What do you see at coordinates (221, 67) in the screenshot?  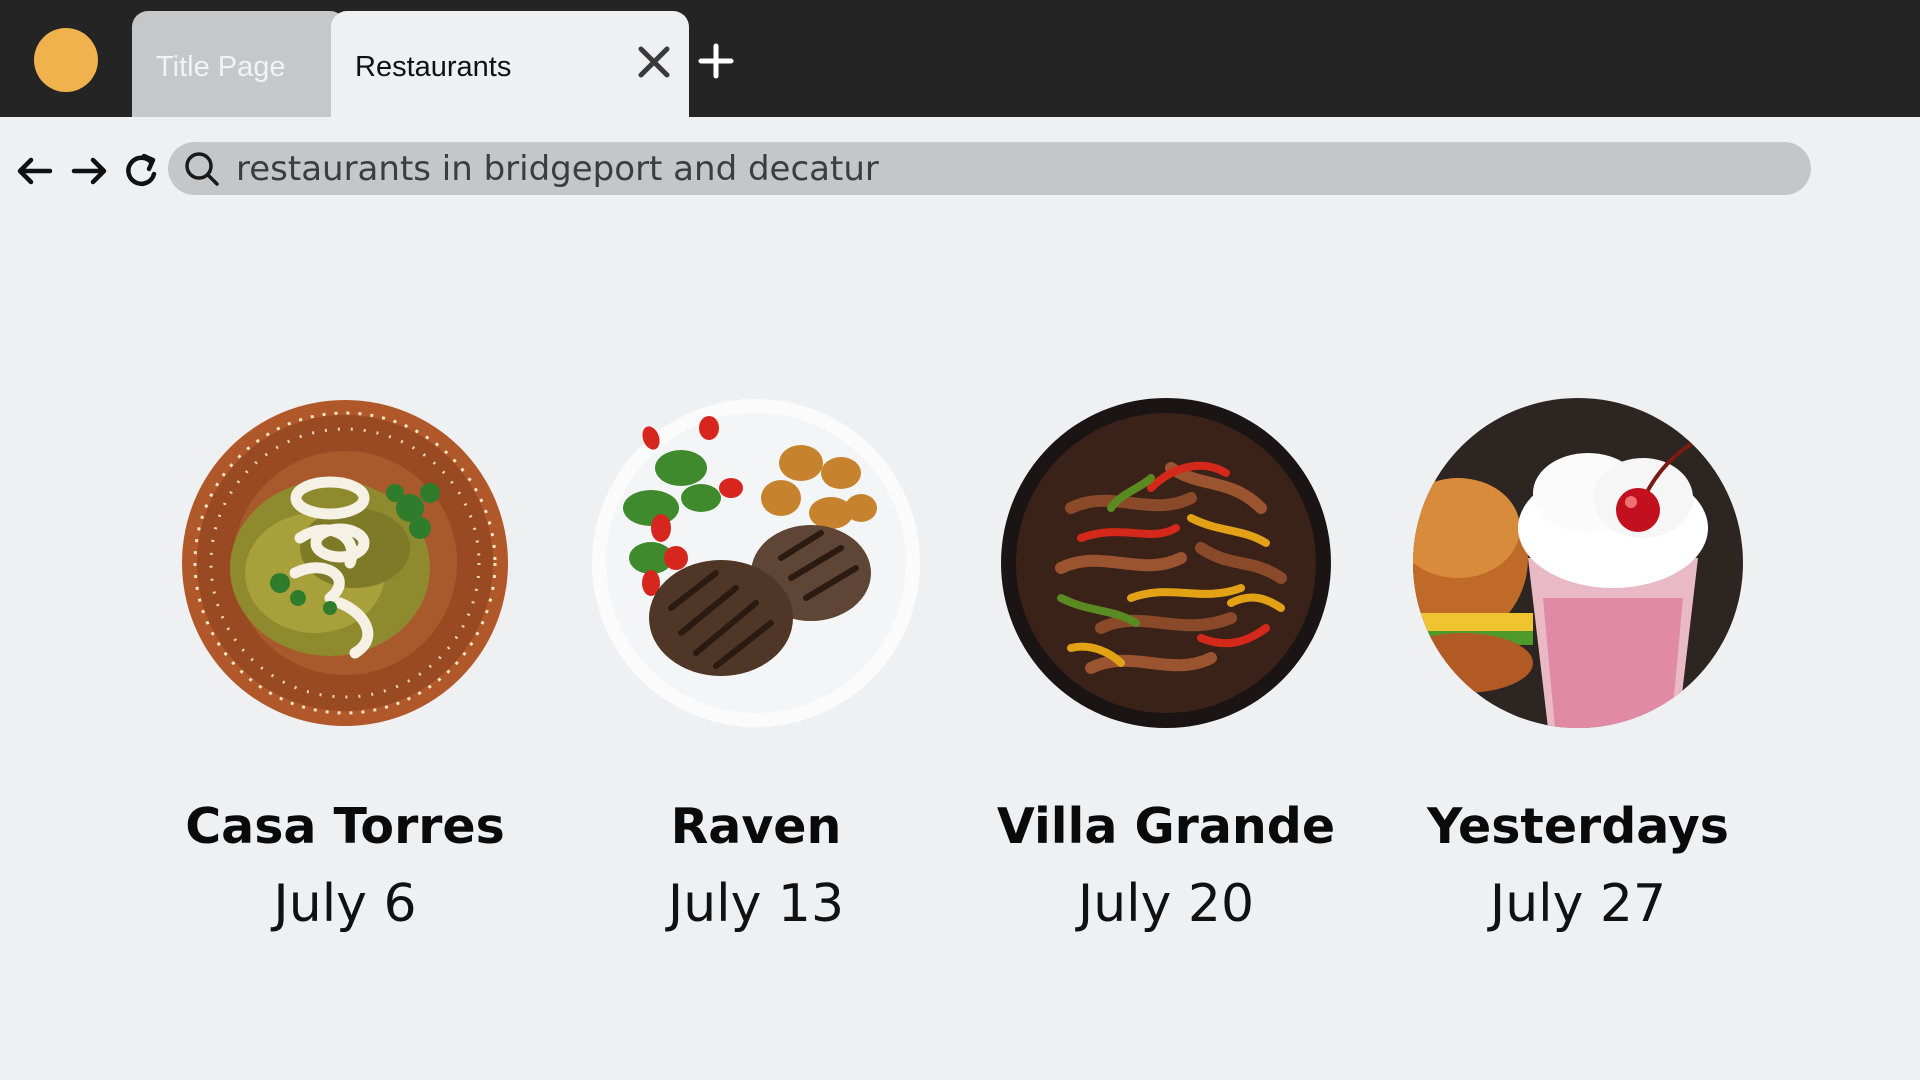 I see `tab-label: Title Page` at bounding box center [221, 67].